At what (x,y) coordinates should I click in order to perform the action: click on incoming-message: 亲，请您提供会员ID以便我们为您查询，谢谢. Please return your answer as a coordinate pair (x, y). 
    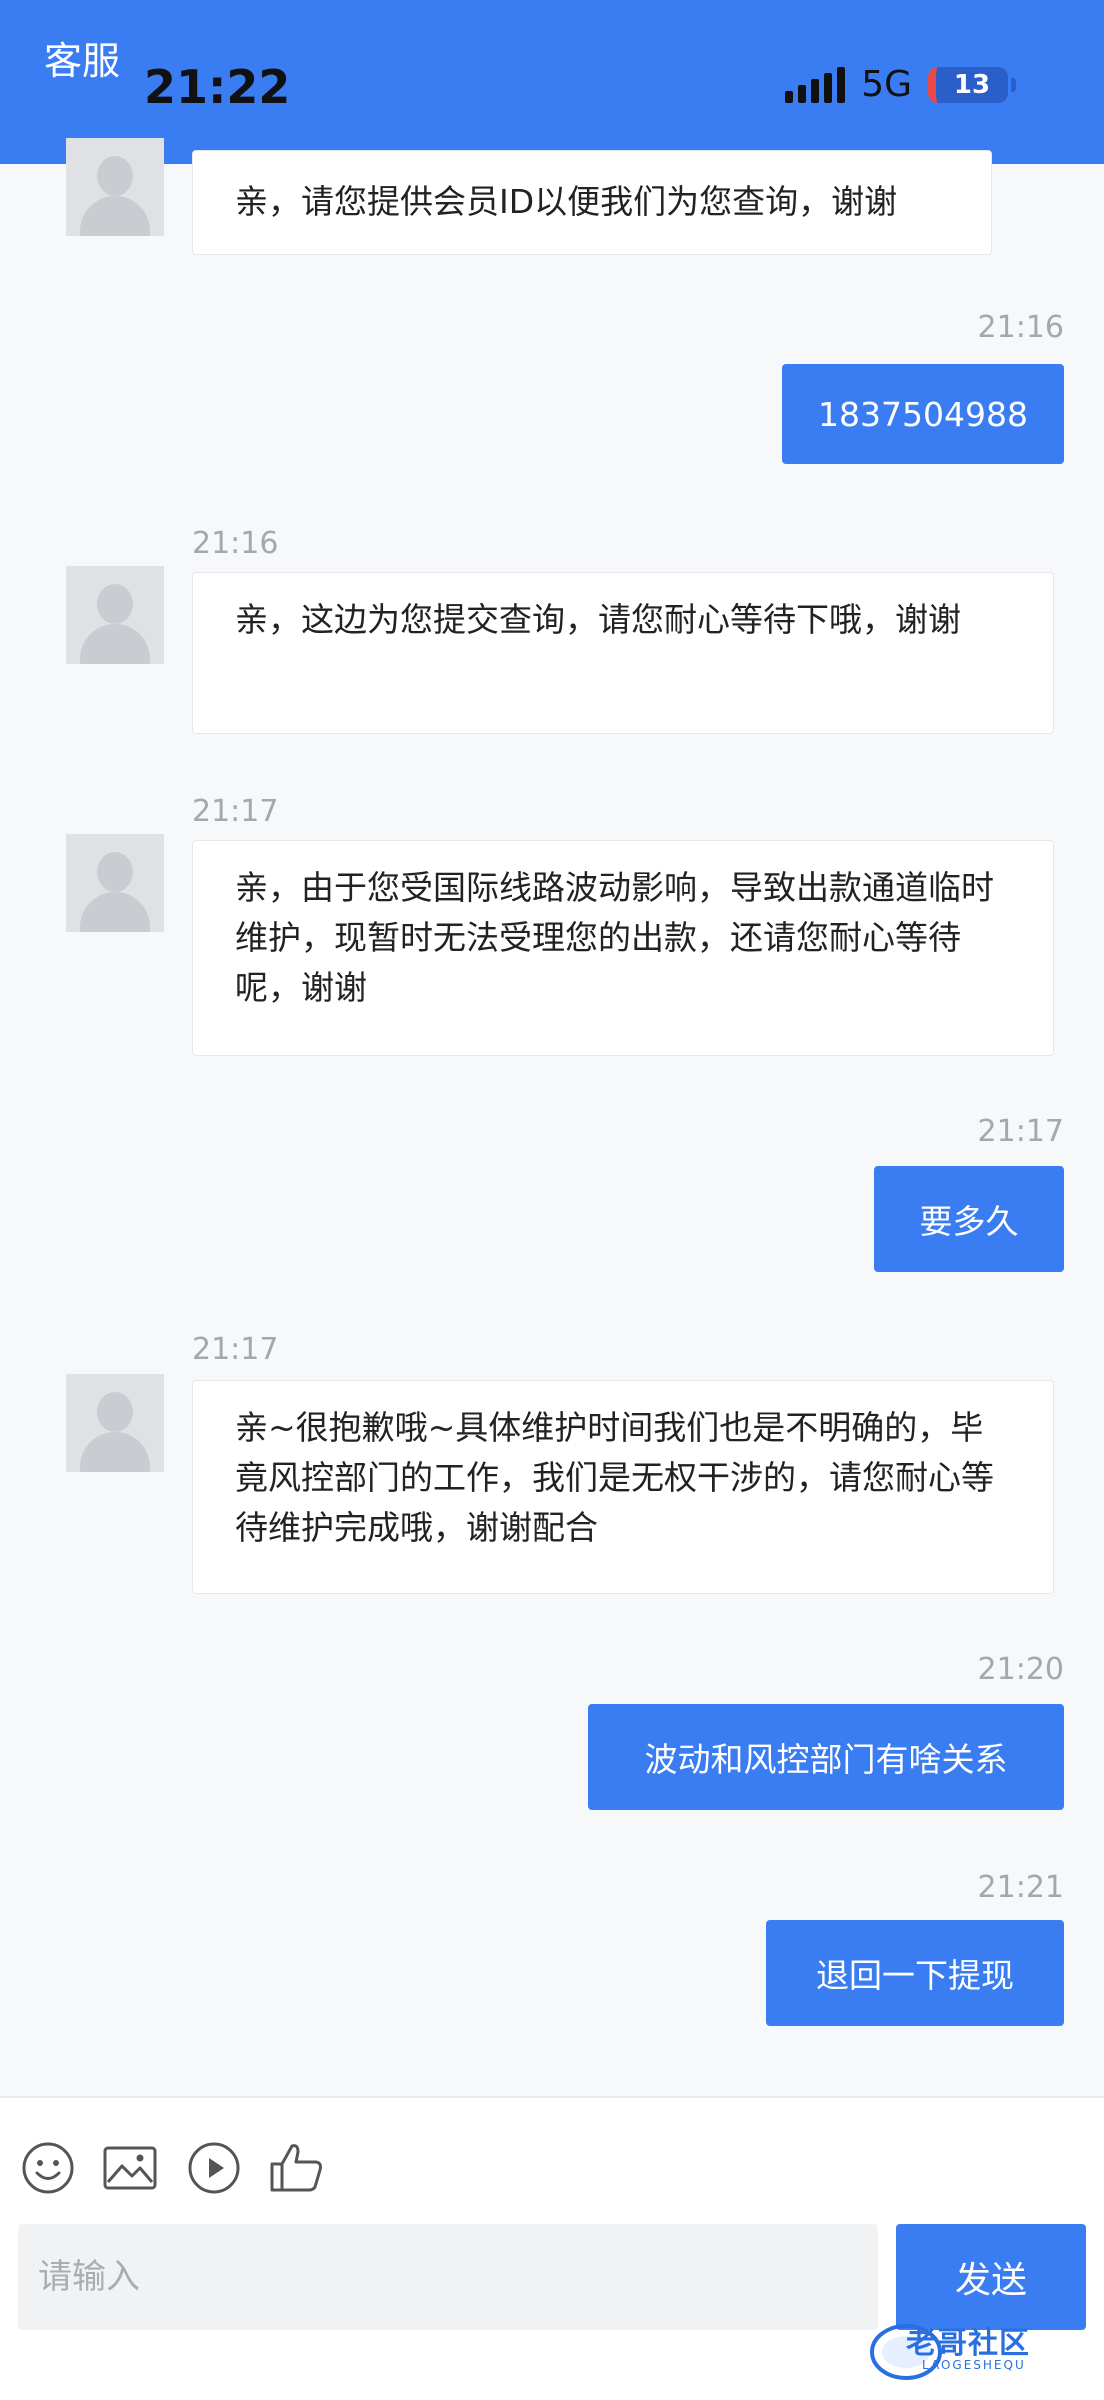
    Looking at the image, I should click on (592, 202).